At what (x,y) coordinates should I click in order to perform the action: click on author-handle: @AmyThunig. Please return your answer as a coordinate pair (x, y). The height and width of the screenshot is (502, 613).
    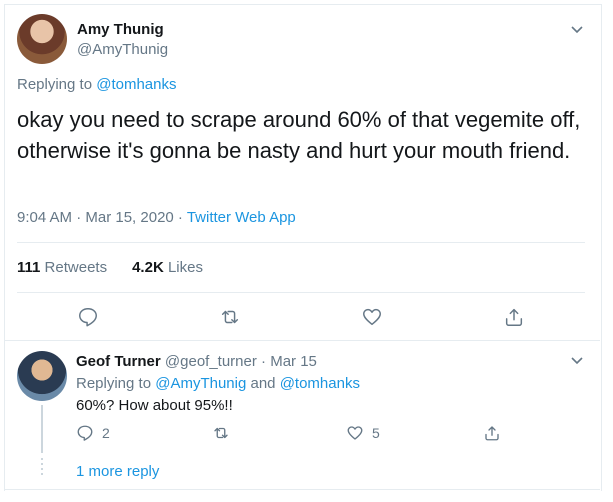
    Looking at the image, I should click on (122, 49).